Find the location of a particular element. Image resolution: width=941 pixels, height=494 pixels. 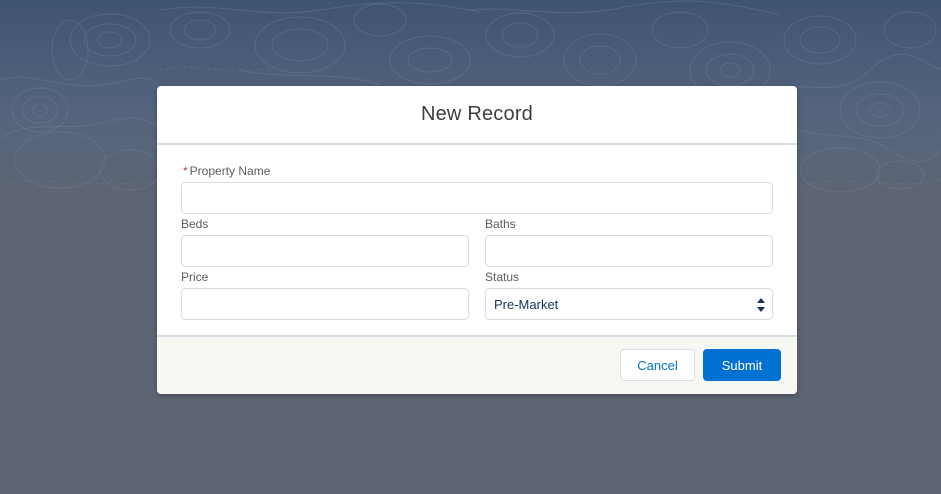

baths-input is located at coordinates (629, 251).